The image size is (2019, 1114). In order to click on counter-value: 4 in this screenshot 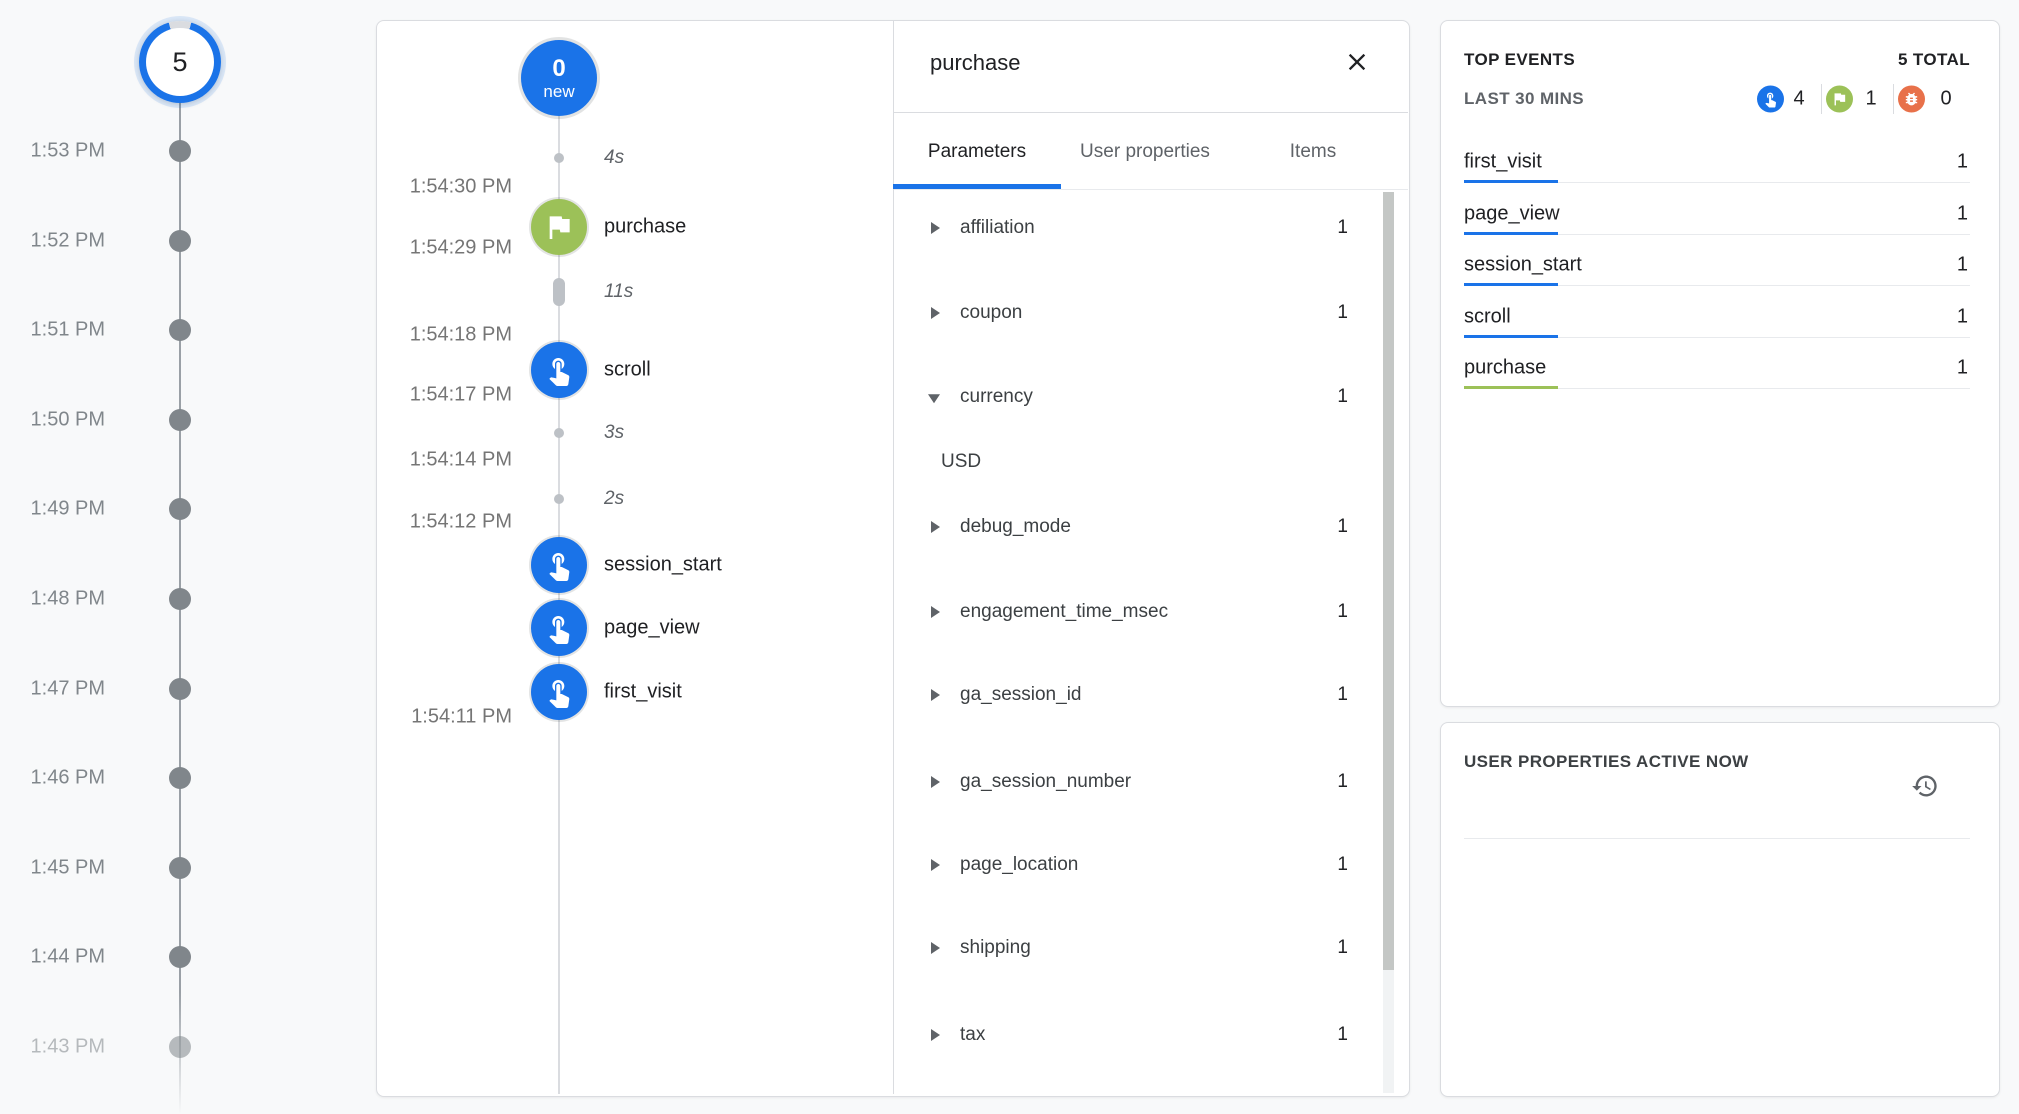, I will do `click(1799, 98)`.